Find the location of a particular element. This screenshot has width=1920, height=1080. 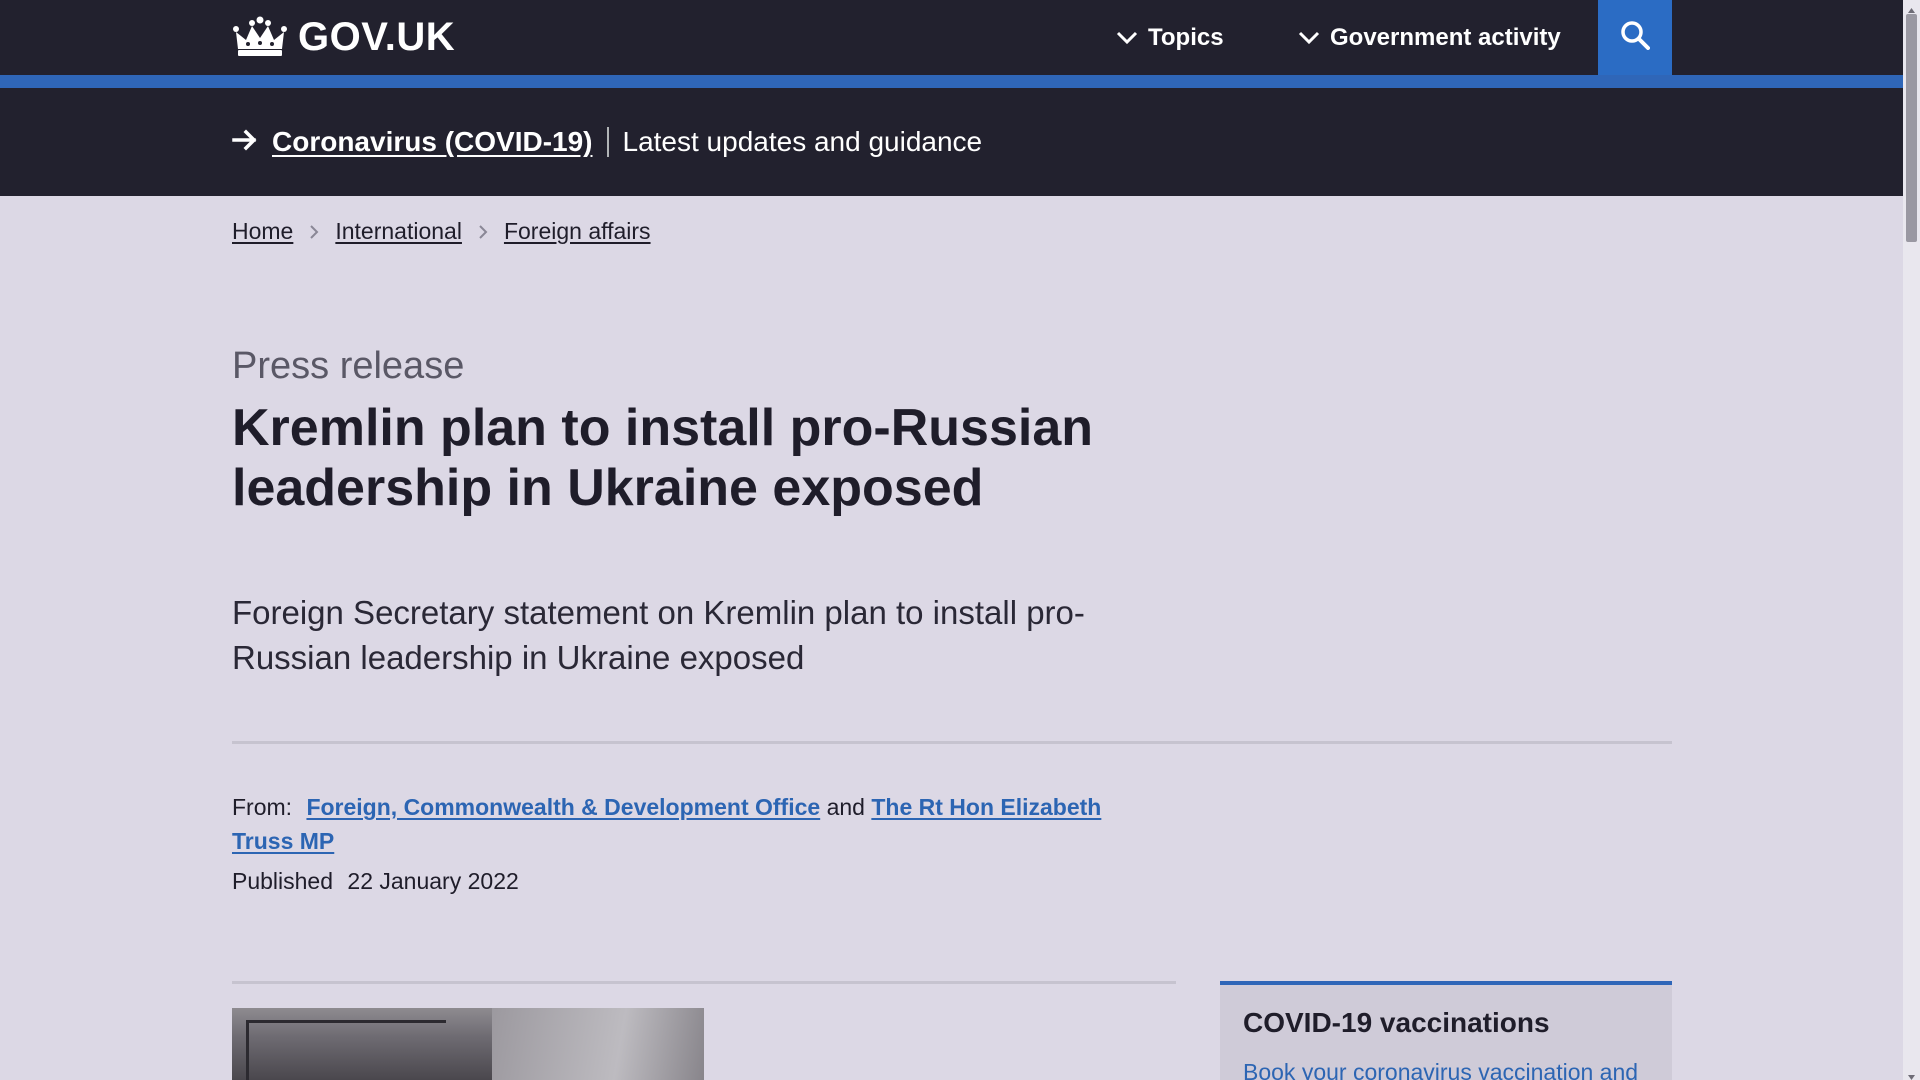

published-label: Published is located at coordinates (283, 881).